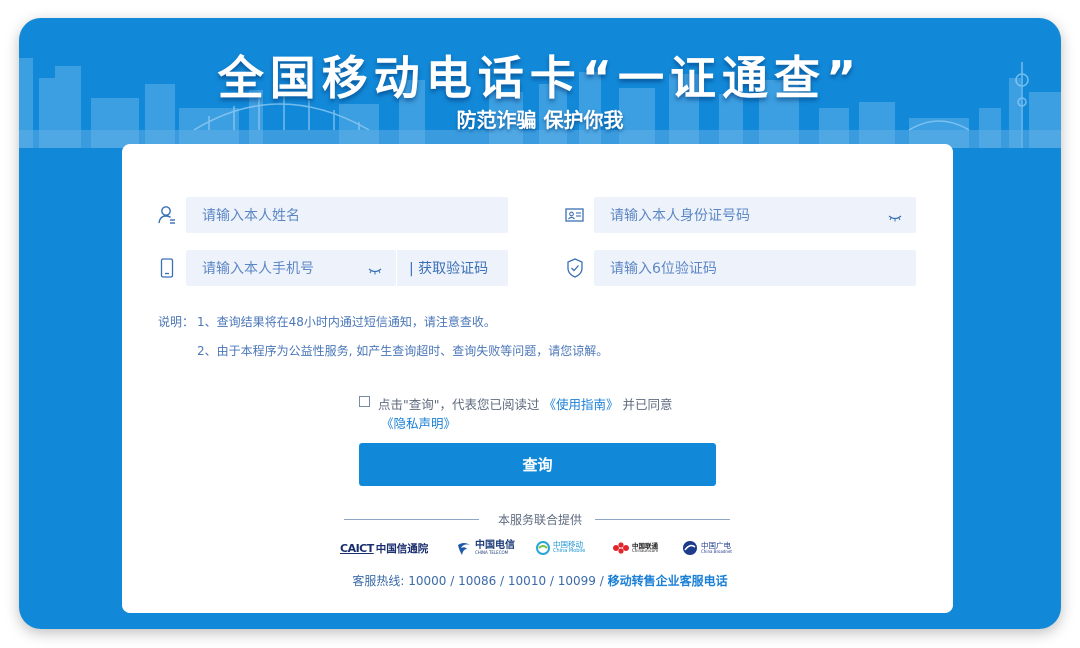 This screenshot has width=1080, height=648. Describe the element at coordinates (569, 551) in the screenshot. I see `mobile-logo-en: China Mobile` at that location.